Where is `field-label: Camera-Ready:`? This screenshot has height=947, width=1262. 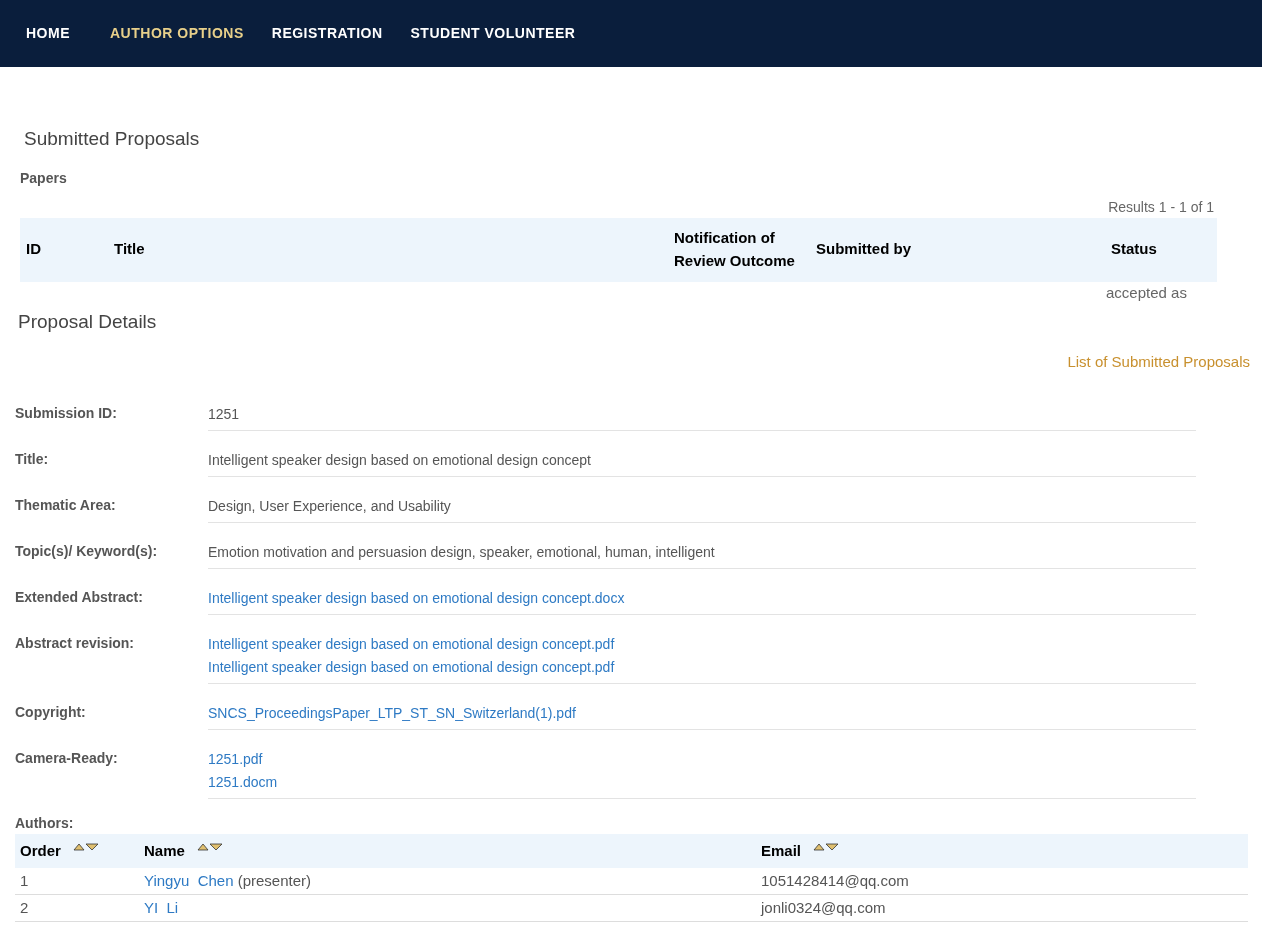 field-label: Camera-Ready: is located at coordinates (66, 758).